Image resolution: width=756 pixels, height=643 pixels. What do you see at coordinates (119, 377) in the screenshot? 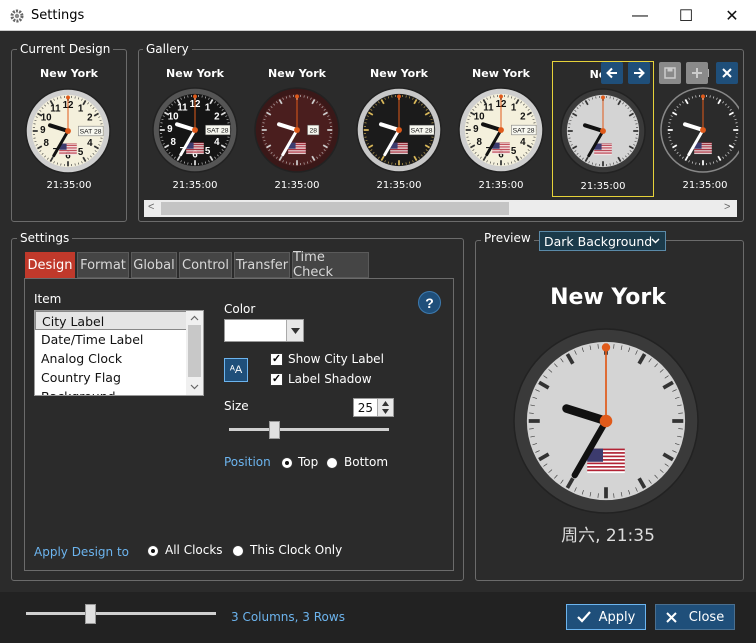
I see `list-item-country-flag: Country Flag` at bounding box center [119, 377].